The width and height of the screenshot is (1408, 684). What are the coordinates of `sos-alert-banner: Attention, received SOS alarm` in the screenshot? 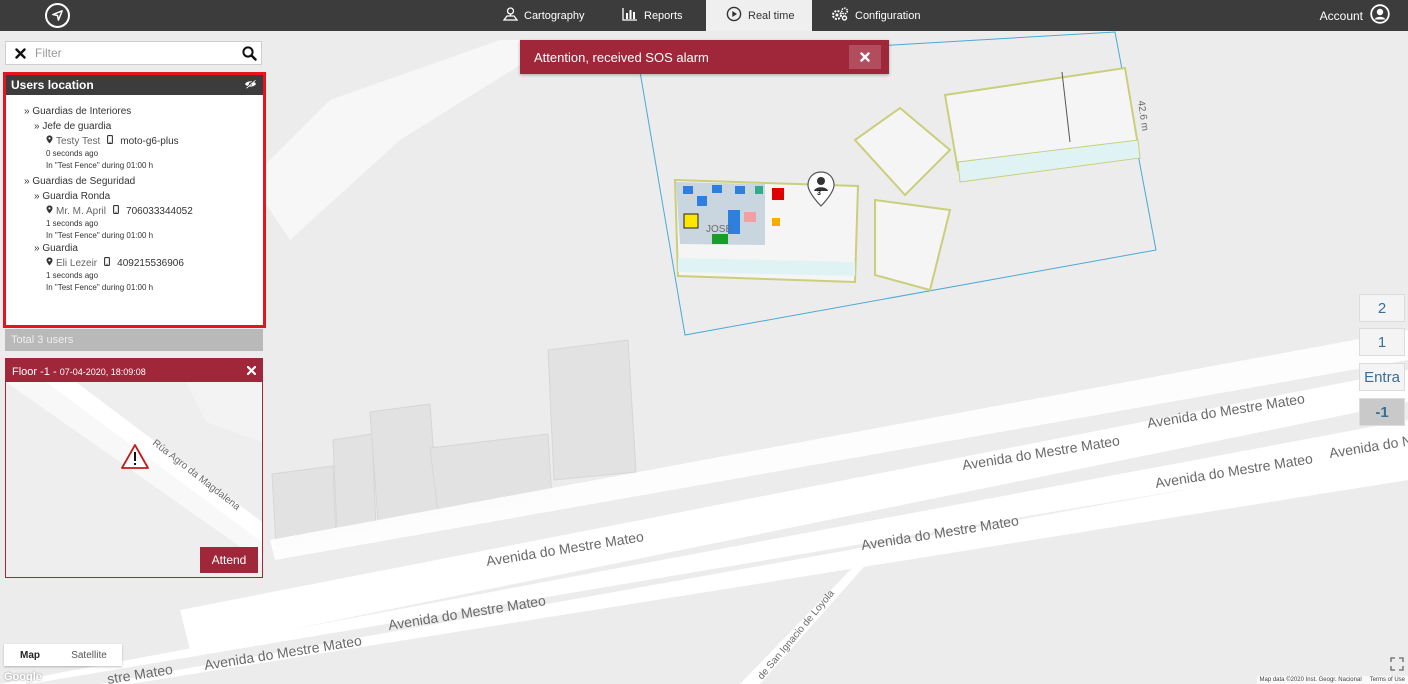 It's located at (704, 57).